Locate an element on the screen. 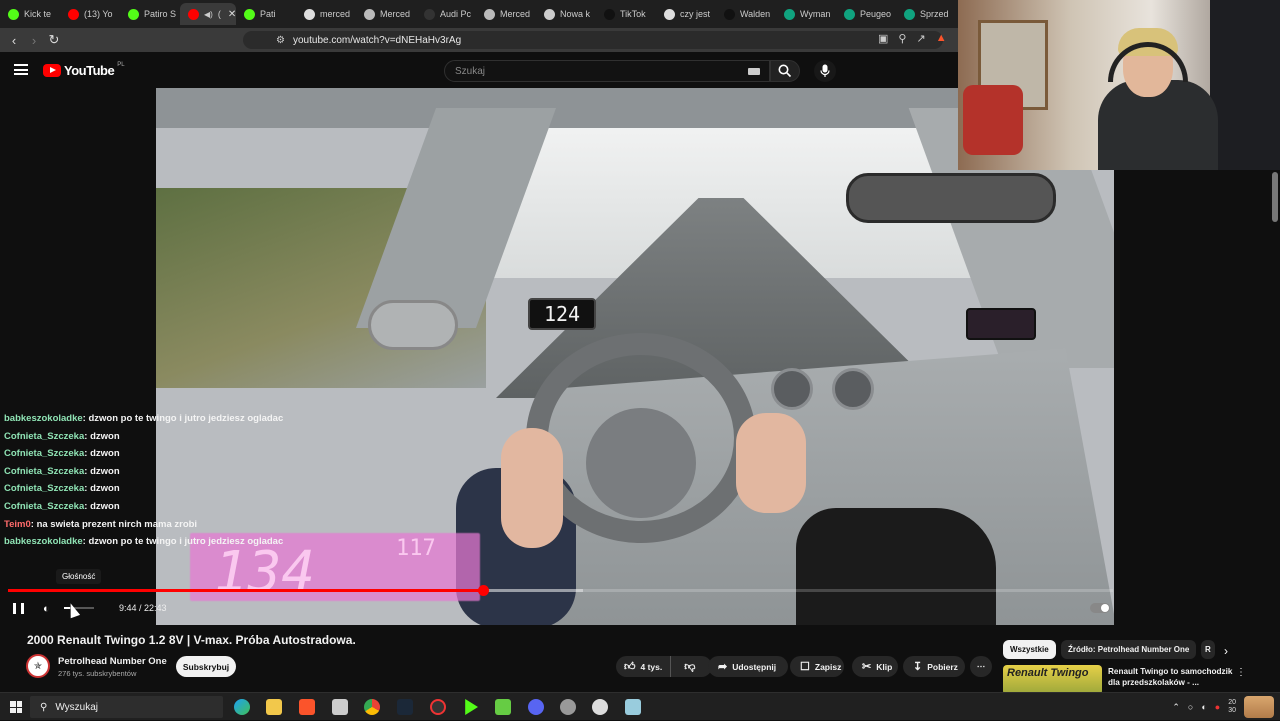 Image resolution: width=1280 pixels, height=721 pixels. browser-tab: Audi Pc is located at coordinates (446, 14).